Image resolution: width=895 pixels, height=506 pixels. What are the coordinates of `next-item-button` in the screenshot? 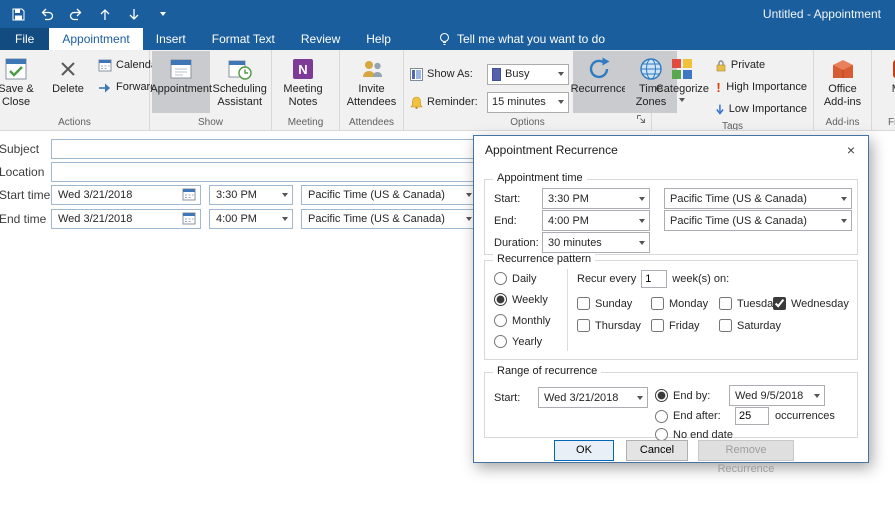 It's located at (134, 14).